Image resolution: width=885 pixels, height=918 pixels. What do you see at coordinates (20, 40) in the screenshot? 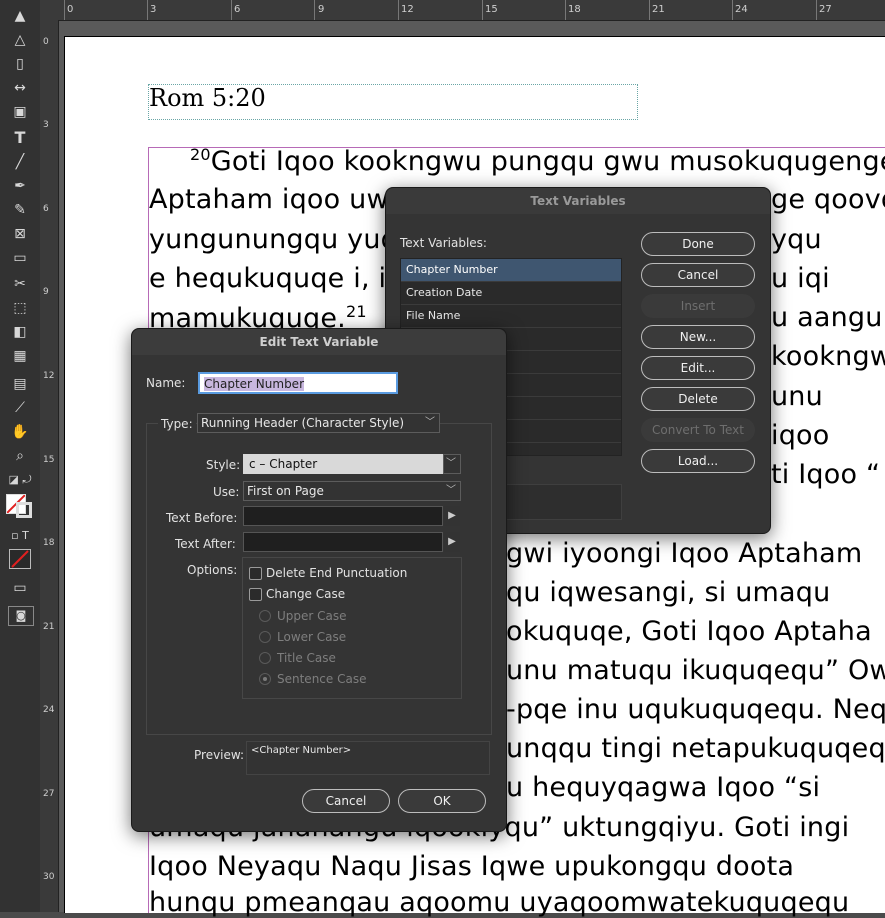
I see `direct-selection-tool-icon: △` at bounding box center [20, 40].